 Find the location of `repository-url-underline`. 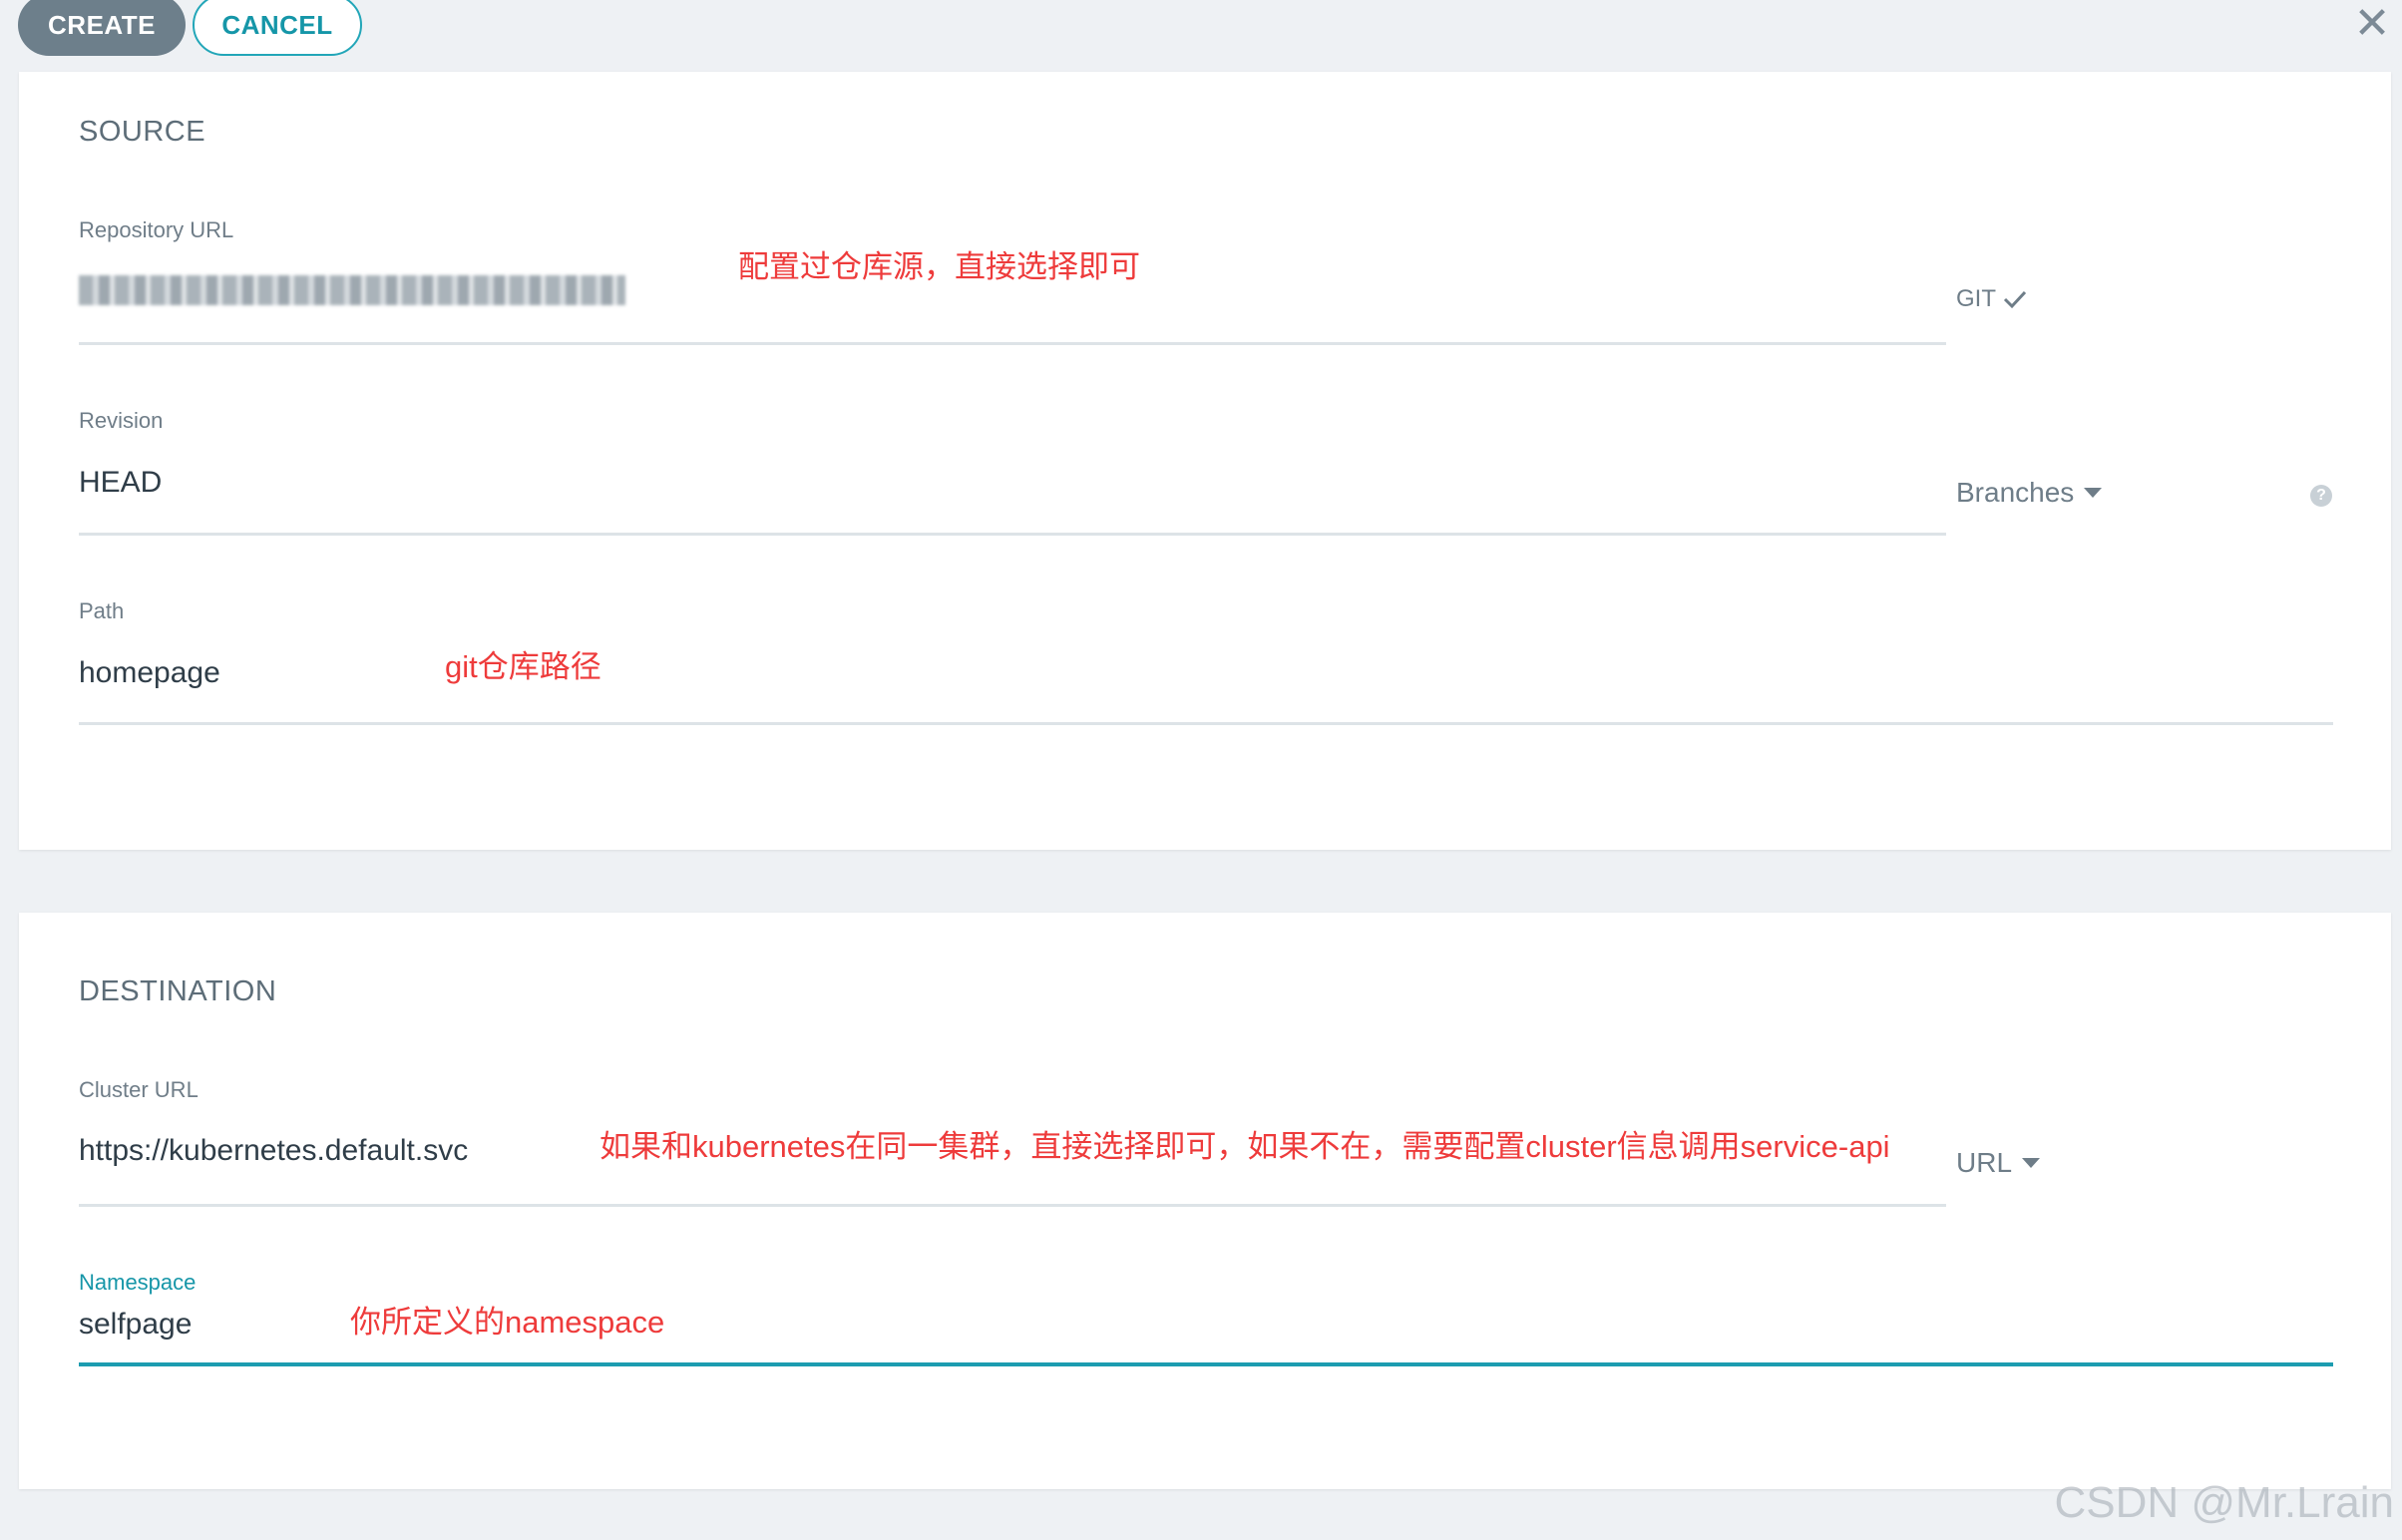

repository-url-underline is located at coordinates (1013, 343).